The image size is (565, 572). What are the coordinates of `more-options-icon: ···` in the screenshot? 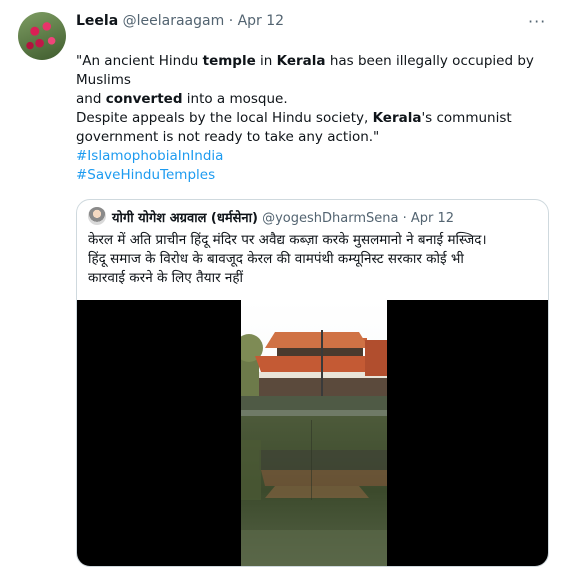 It's located at (541, 21).